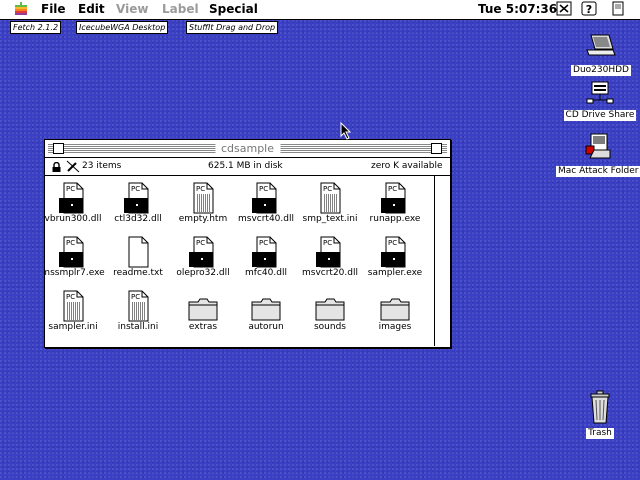 The height and width of the screenshot is (480, 640). Describe the element at coordinates (53, 9) in the screenshot. I see `menu-file: File` at that location.